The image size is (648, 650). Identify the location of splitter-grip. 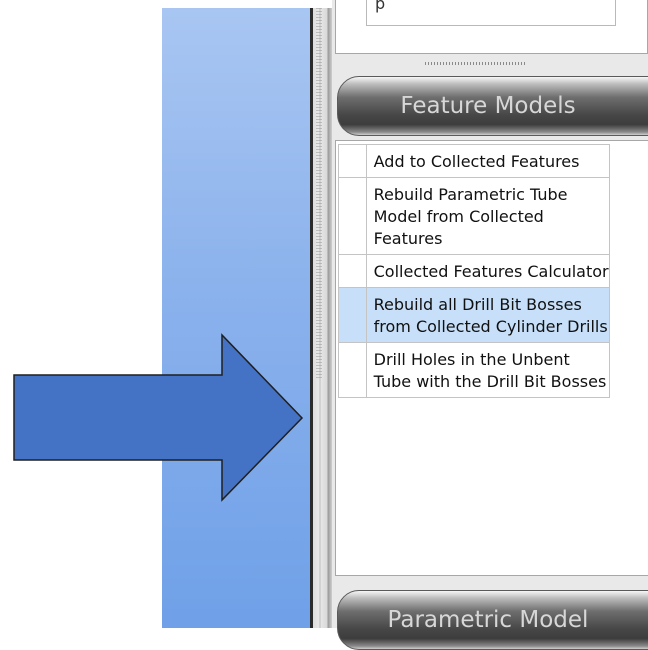
(319, 194).